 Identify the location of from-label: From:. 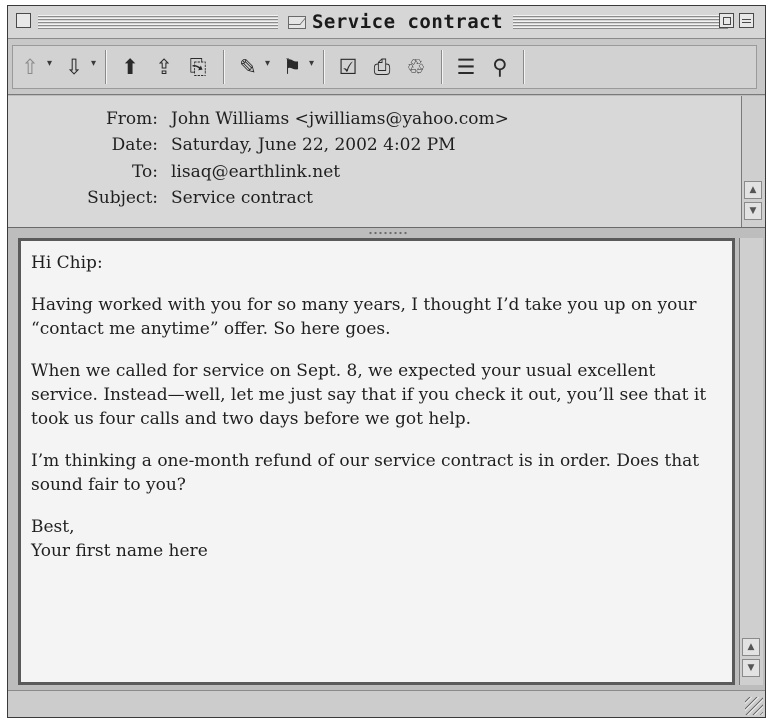
(131, 119).